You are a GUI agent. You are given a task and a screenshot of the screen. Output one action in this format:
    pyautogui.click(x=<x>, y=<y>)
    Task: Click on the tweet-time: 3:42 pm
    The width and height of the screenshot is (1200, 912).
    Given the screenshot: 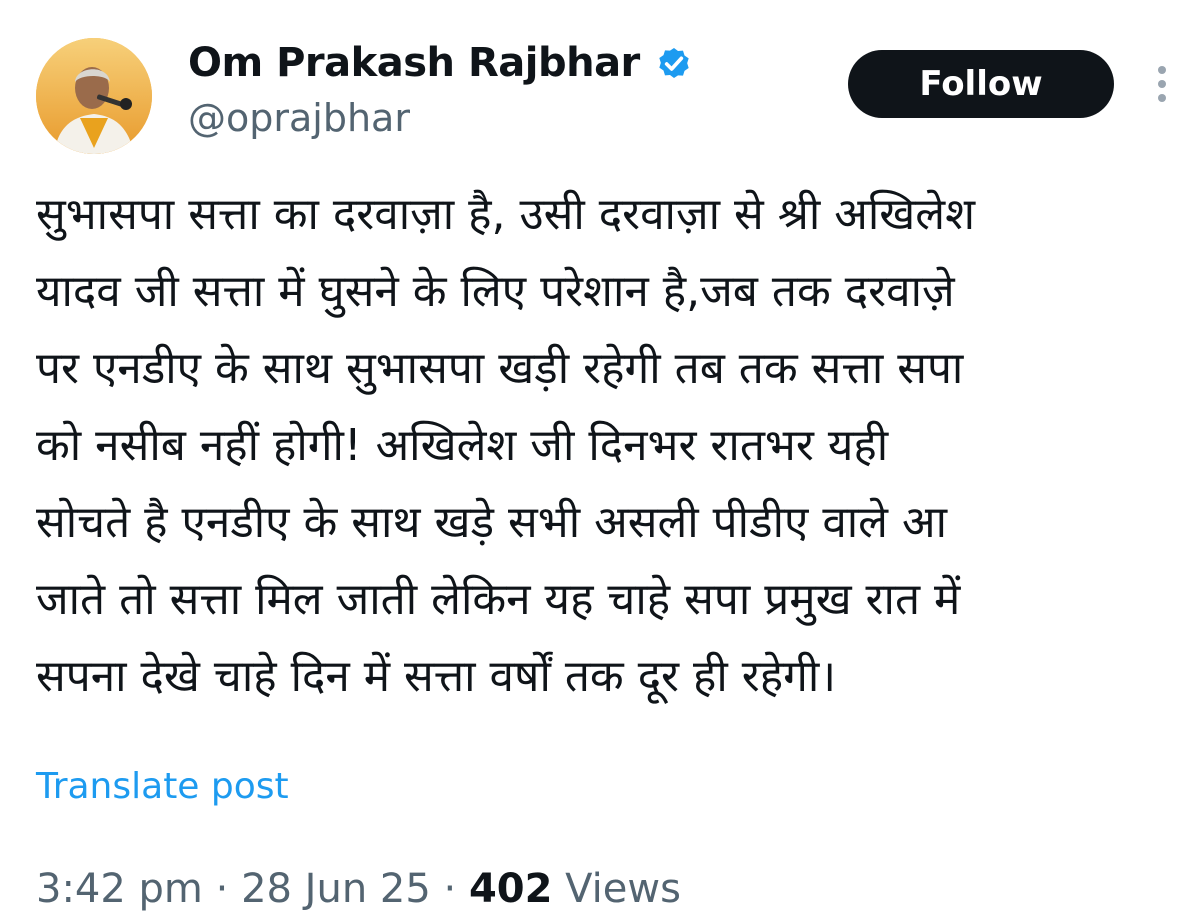 What is the action you would take?
    pyautogui.click(x=119, y=889)
    